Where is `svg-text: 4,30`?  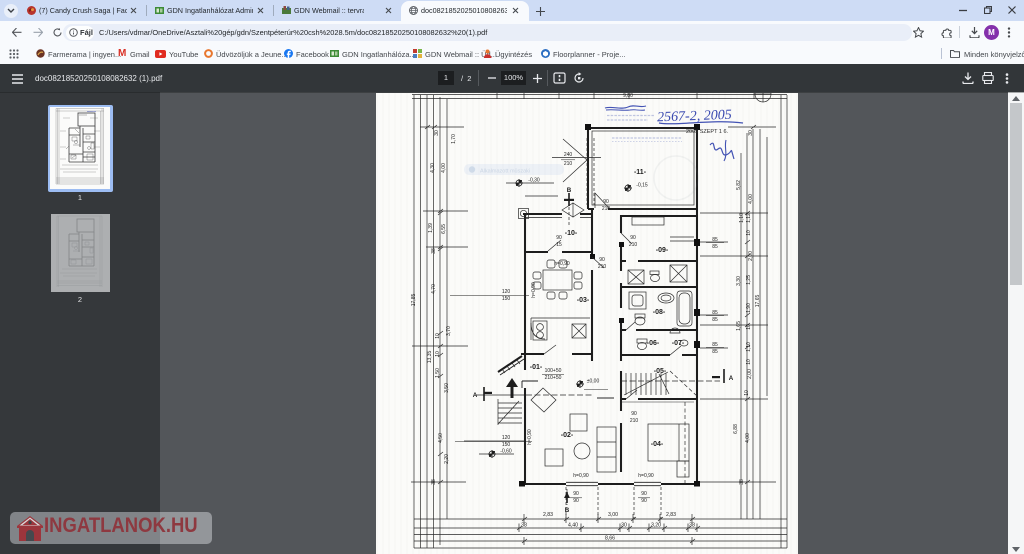
svg-text: 4,30 is located at coordinates (433, 168).